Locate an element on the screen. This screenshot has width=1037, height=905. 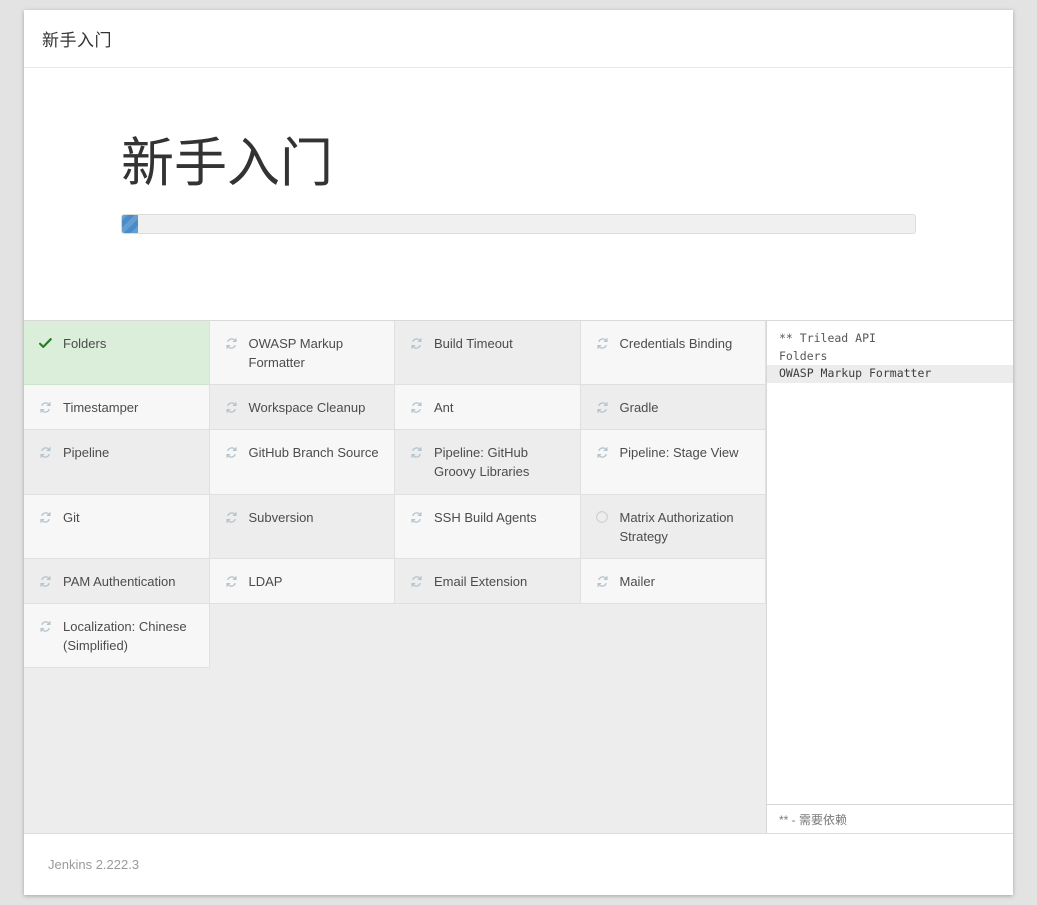
window-footer: Jenkins 2.222.3 is located at coordinates (518, 864).